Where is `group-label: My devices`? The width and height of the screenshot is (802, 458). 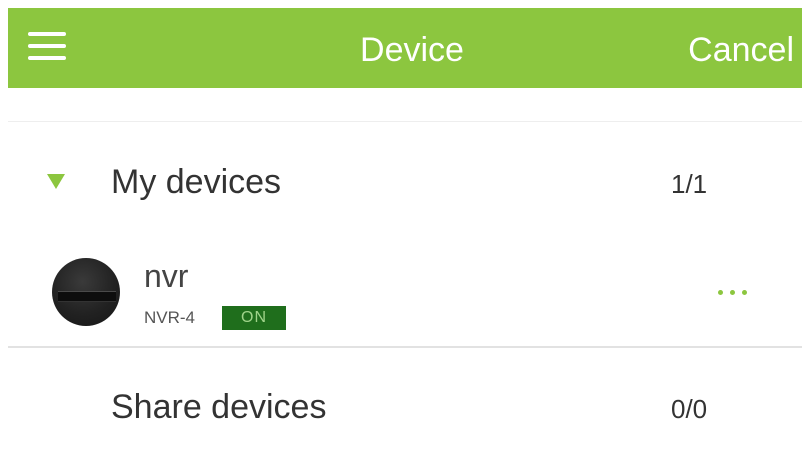 group-label: My devices is located at coordinates (196, 182).